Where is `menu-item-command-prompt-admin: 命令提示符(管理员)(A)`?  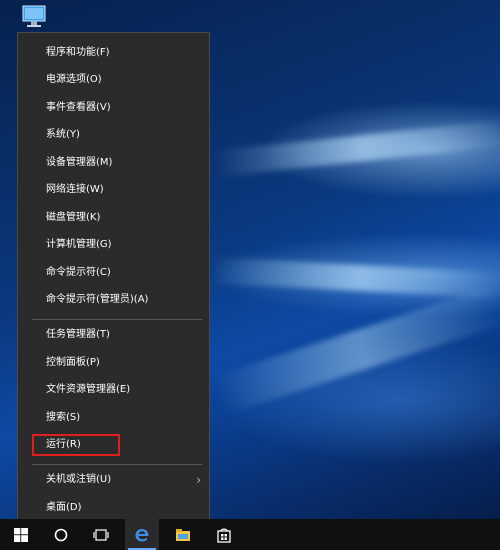 menu-item-command-prompt-admin: 命令提示符(管理员)(A) is located at coordinates (113, 300).